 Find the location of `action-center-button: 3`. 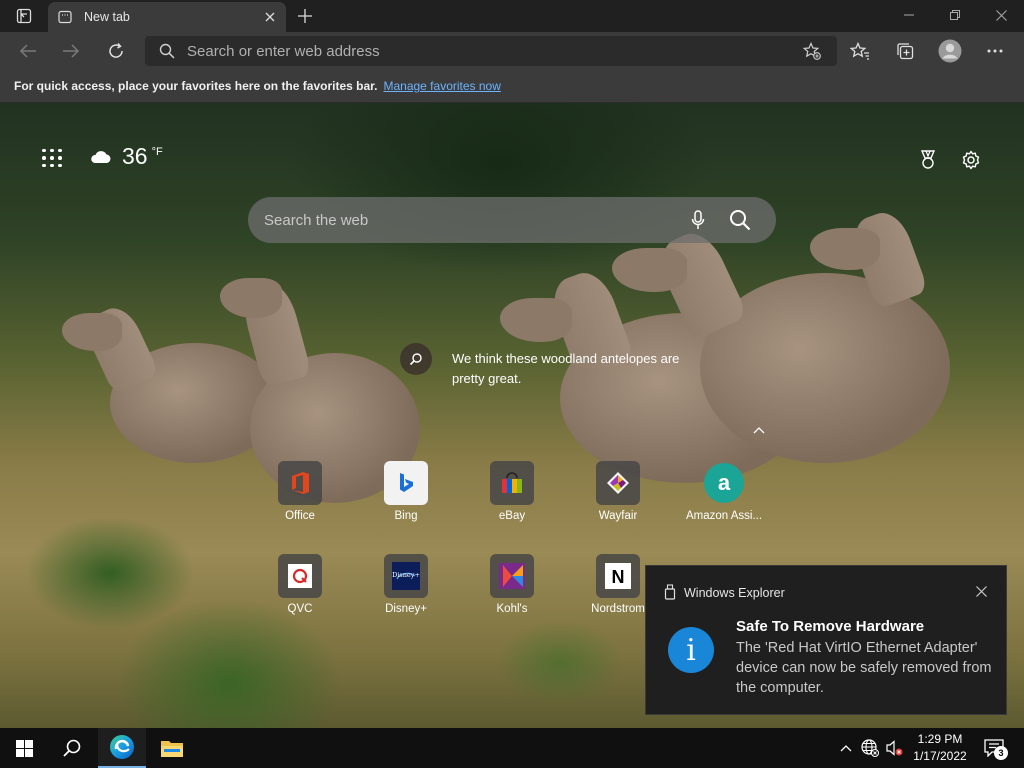

action-center-button: 3 is located at coordinates (994, 748).